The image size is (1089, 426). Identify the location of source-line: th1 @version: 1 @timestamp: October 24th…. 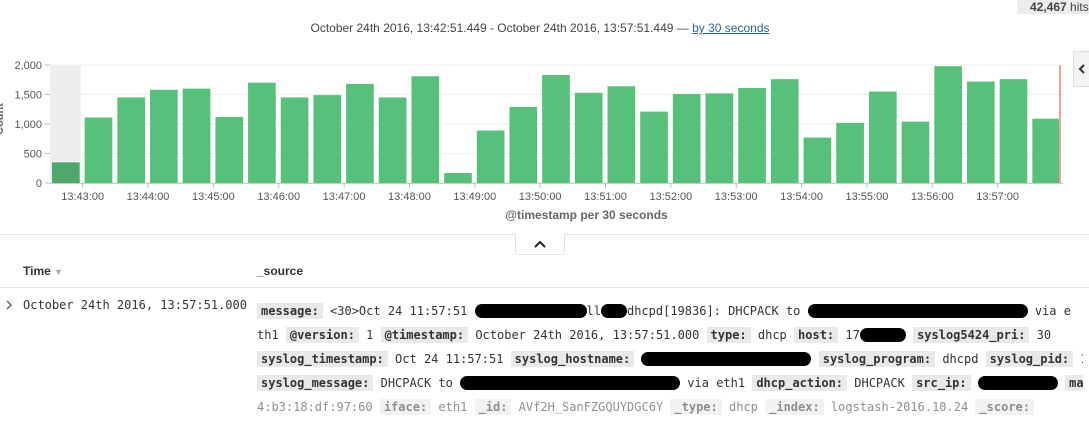
(670, 335).